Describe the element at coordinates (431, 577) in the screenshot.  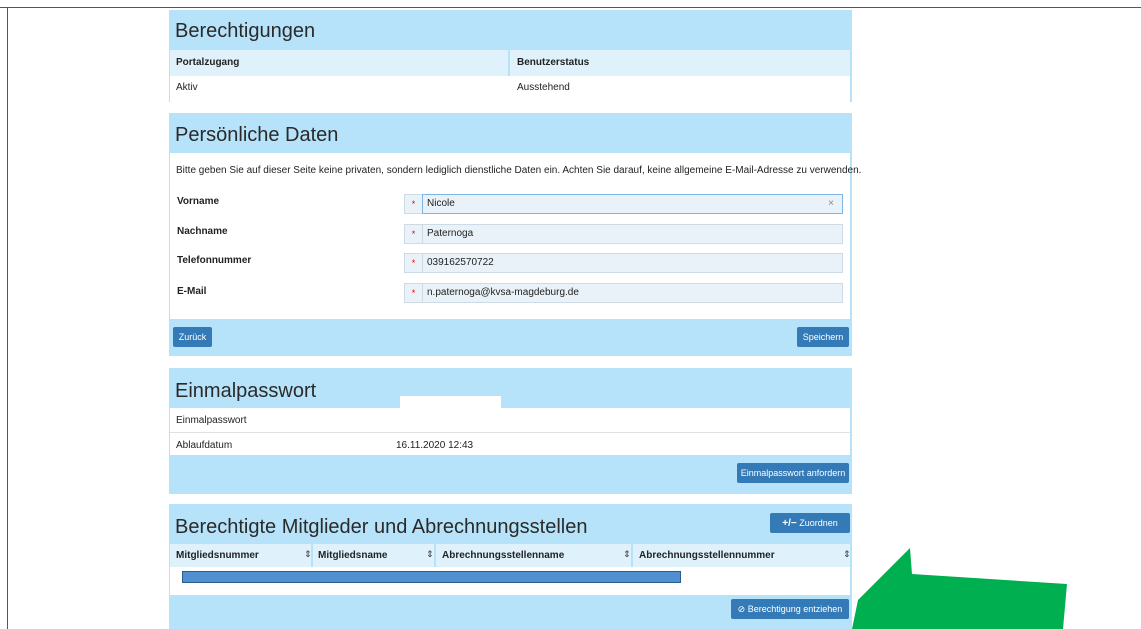
I see `redacted-table-row` at that location.